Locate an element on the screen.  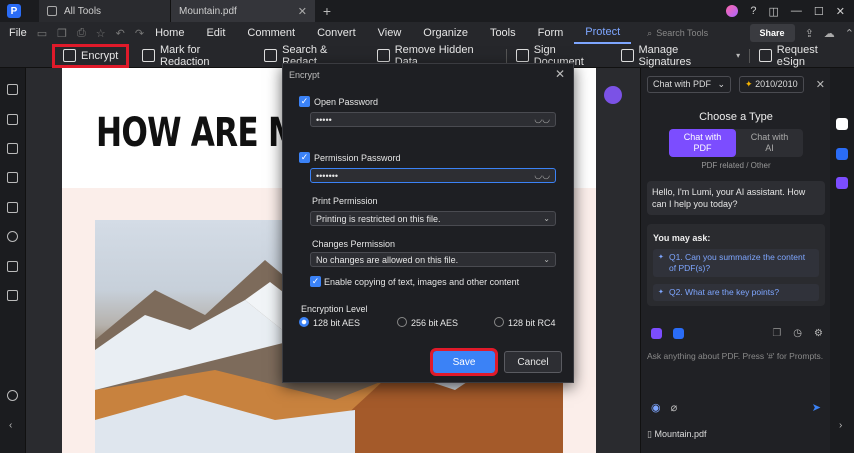
checklist-icon is located at coordinates (842, 183).